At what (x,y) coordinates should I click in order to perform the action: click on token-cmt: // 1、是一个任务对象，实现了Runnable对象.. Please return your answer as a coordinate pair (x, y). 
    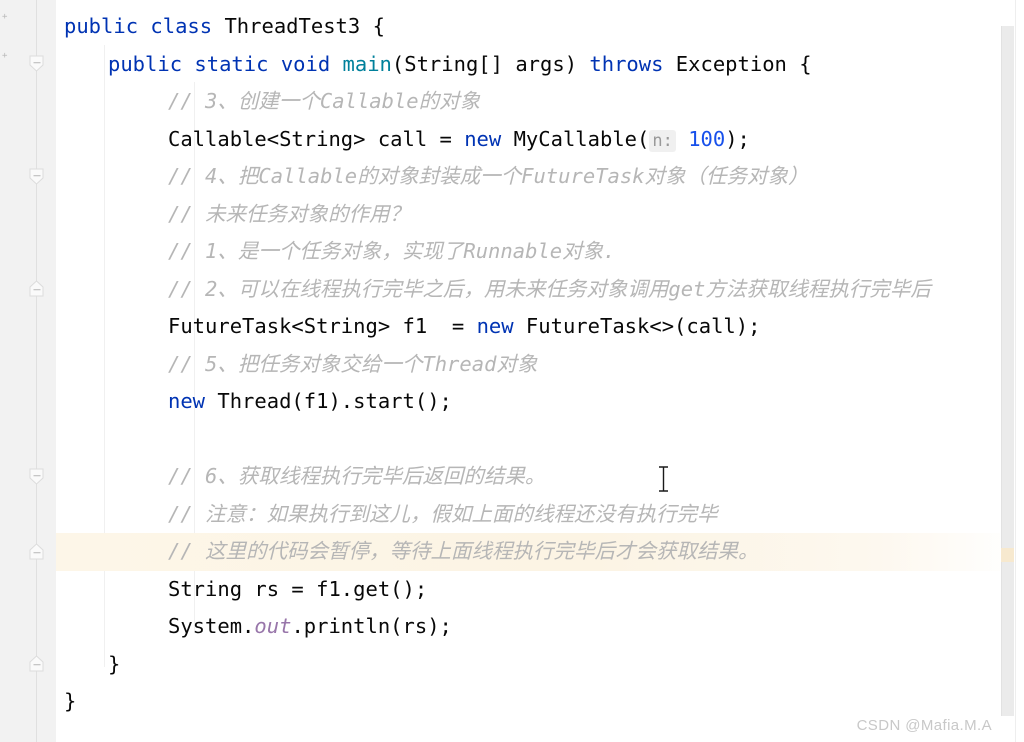
    Looking at the image, I should click on (392, 251).